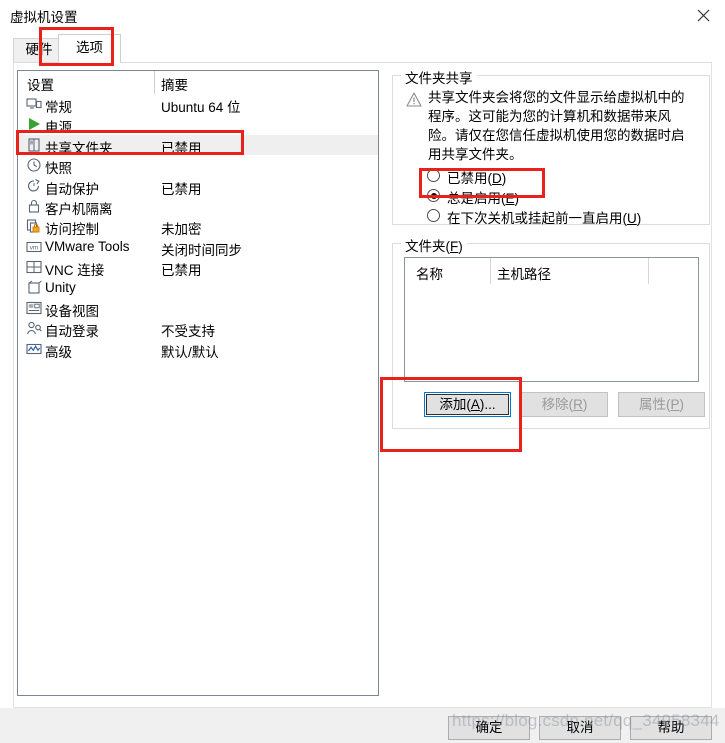  I want to click on svg-text: vm, so click(34, 247).